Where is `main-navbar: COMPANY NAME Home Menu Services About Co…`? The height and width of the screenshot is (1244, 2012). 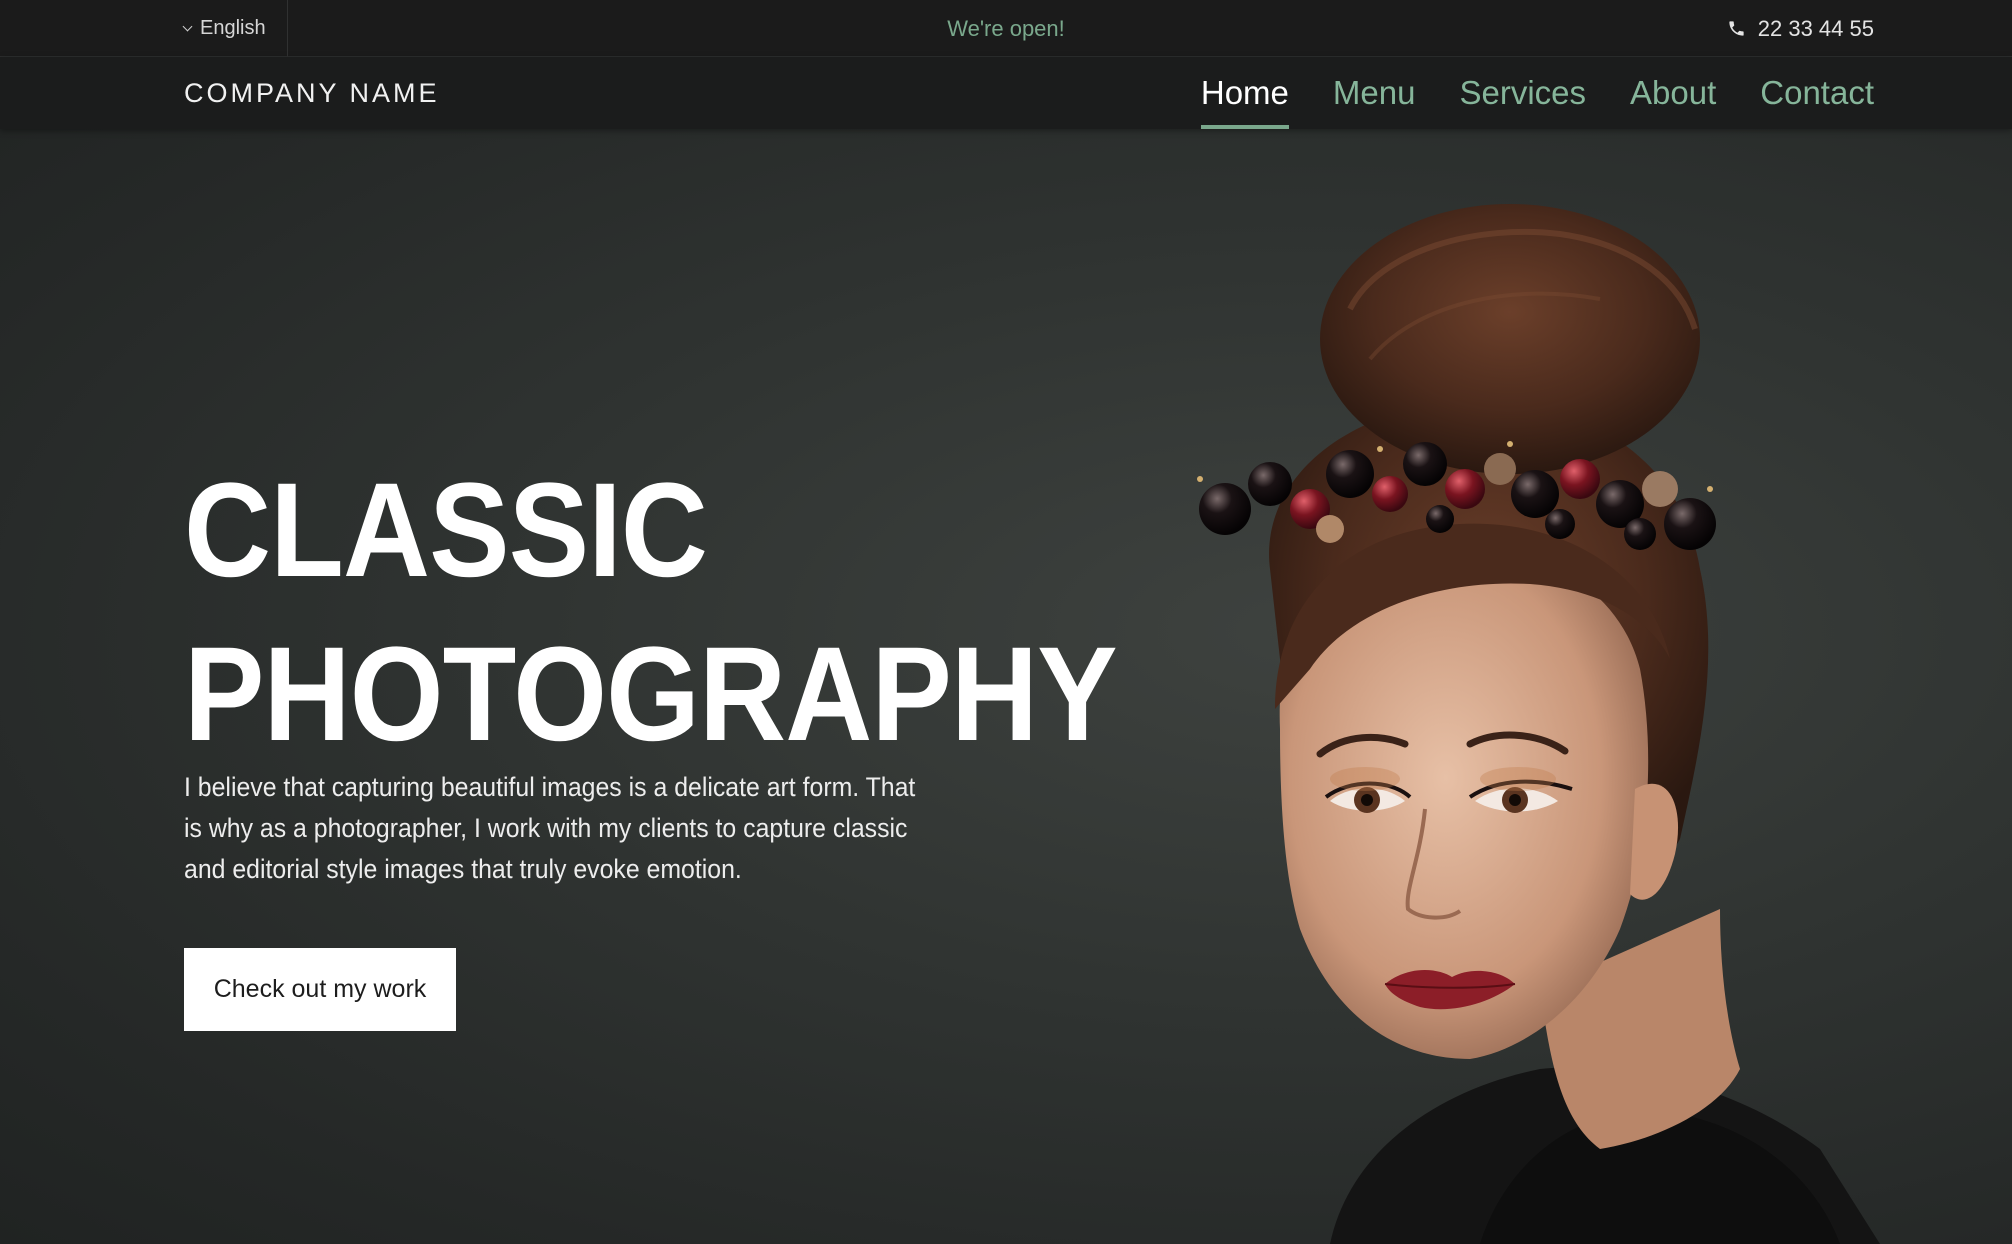
main-navbar: COMPANY NAME Home Menu Services About Co… is located at coordinates (1006, 93).